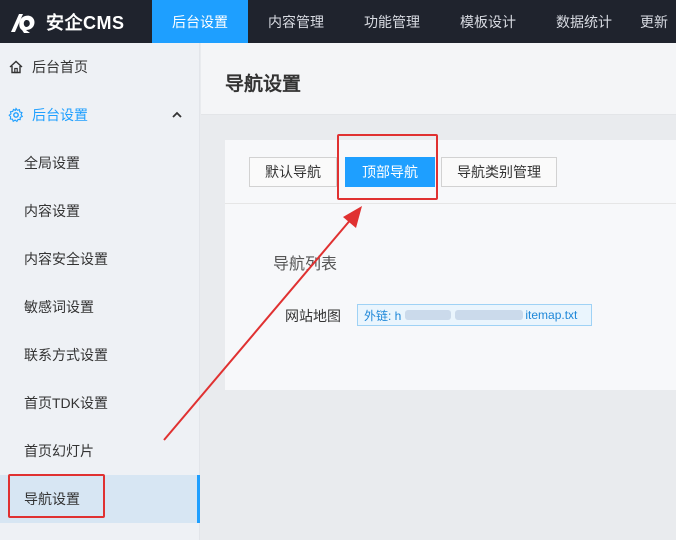 The image size is (676, 540). Describe the element at coordinates (177, 115) in the screenshot. I see `chevron-up-icon` at that location.